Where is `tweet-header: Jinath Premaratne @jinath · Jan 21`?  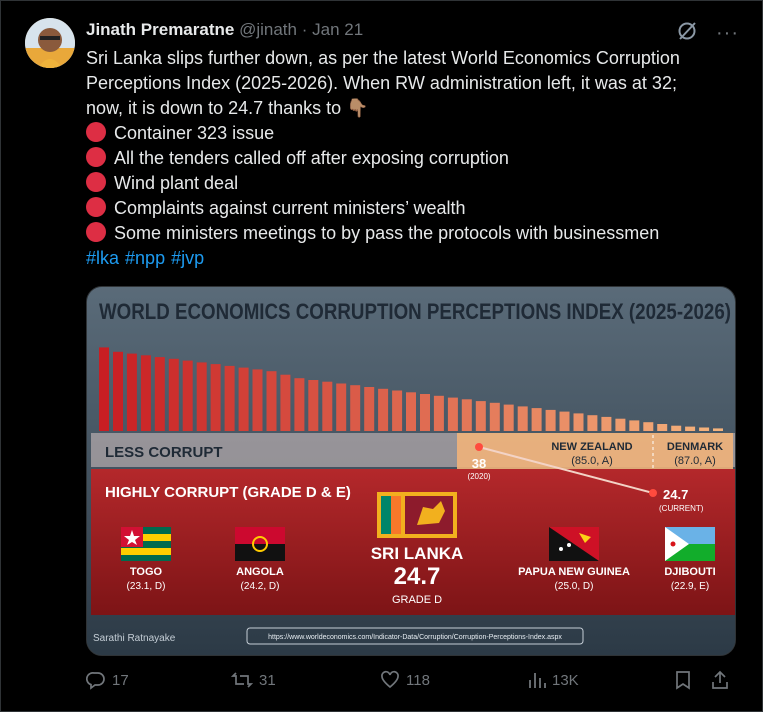
tweet-header: Jinath Premaratne @jinath · Jan 21 is located at coordinates (224, 30).